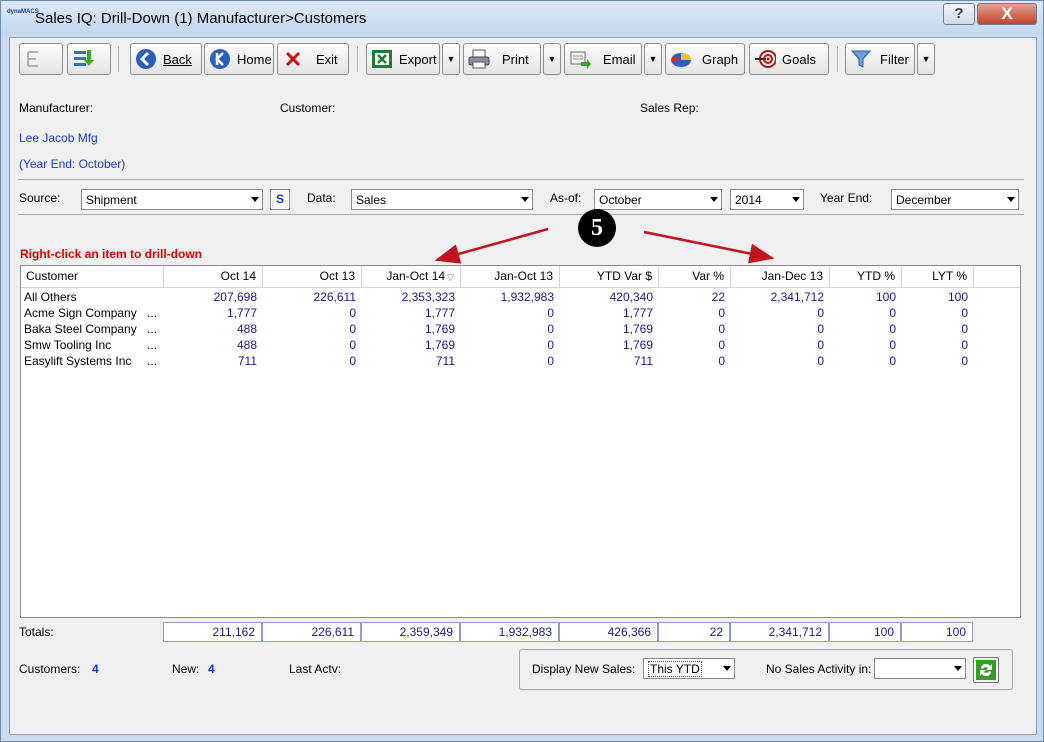  What do you see at coordinates (938, 276) in the screenshot?
I see `col-header-lyt-pct: LYT %` at bounding box center [938, 276].